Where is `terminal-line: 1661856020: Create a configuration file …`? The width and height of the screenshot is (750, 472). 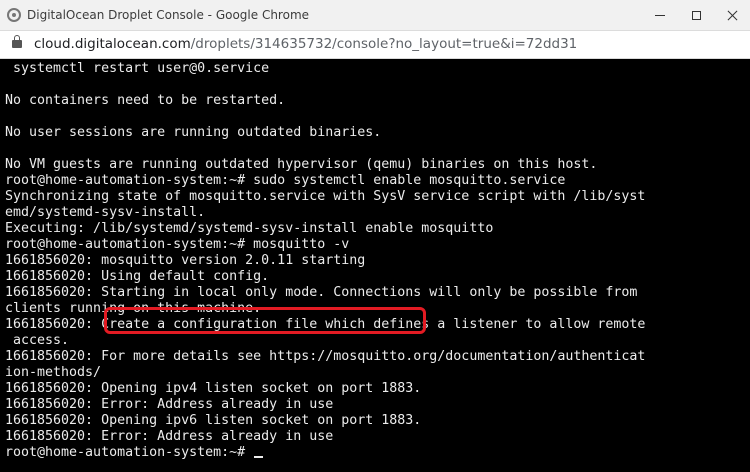 terminal-line: 1661856020: Create a configuration file … is located at coordinates (325, 325).